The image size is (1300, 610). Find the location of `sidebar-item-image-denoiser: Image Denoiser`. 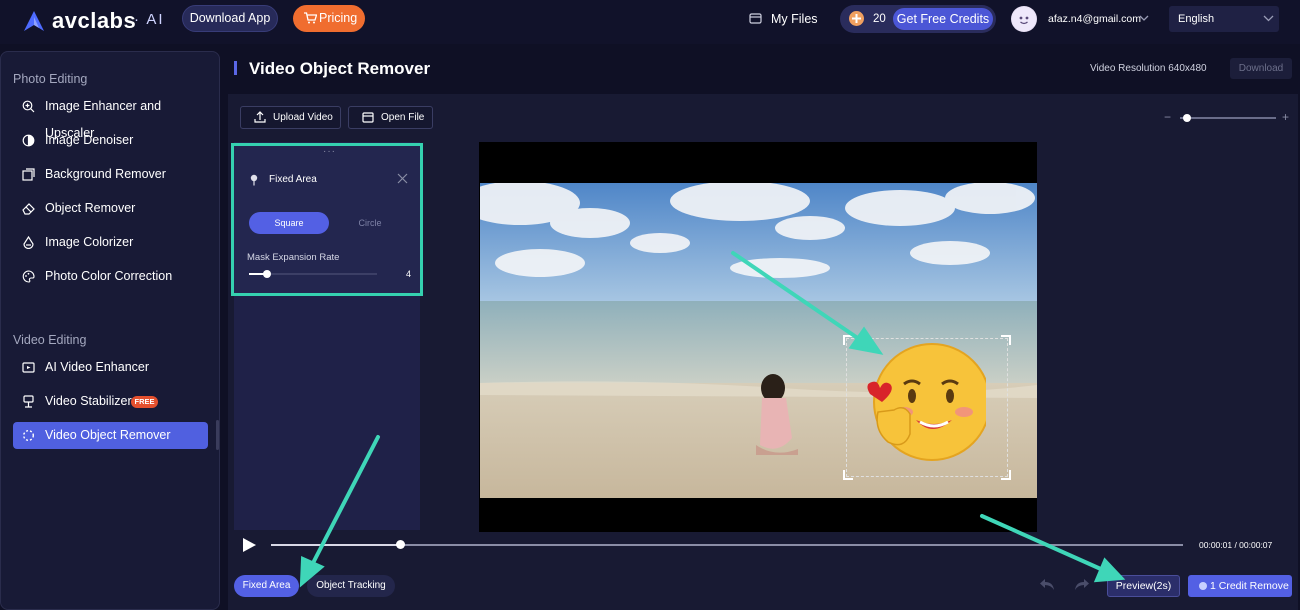

sidebar-item-image-denoiser: Image Denoiser is located at coordinates (110, 140).